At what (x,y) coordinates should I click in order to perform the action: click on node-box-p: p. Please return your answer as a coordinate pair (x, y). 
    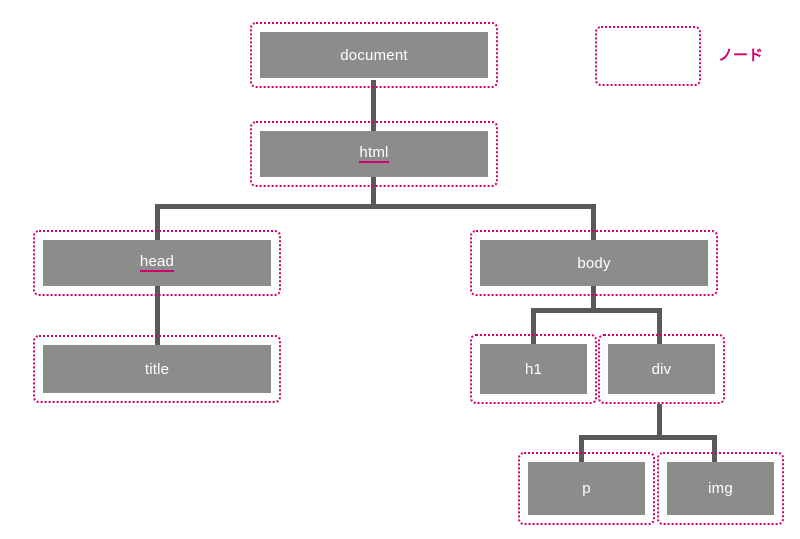
    Looking at the image, I should click on (586, 488).